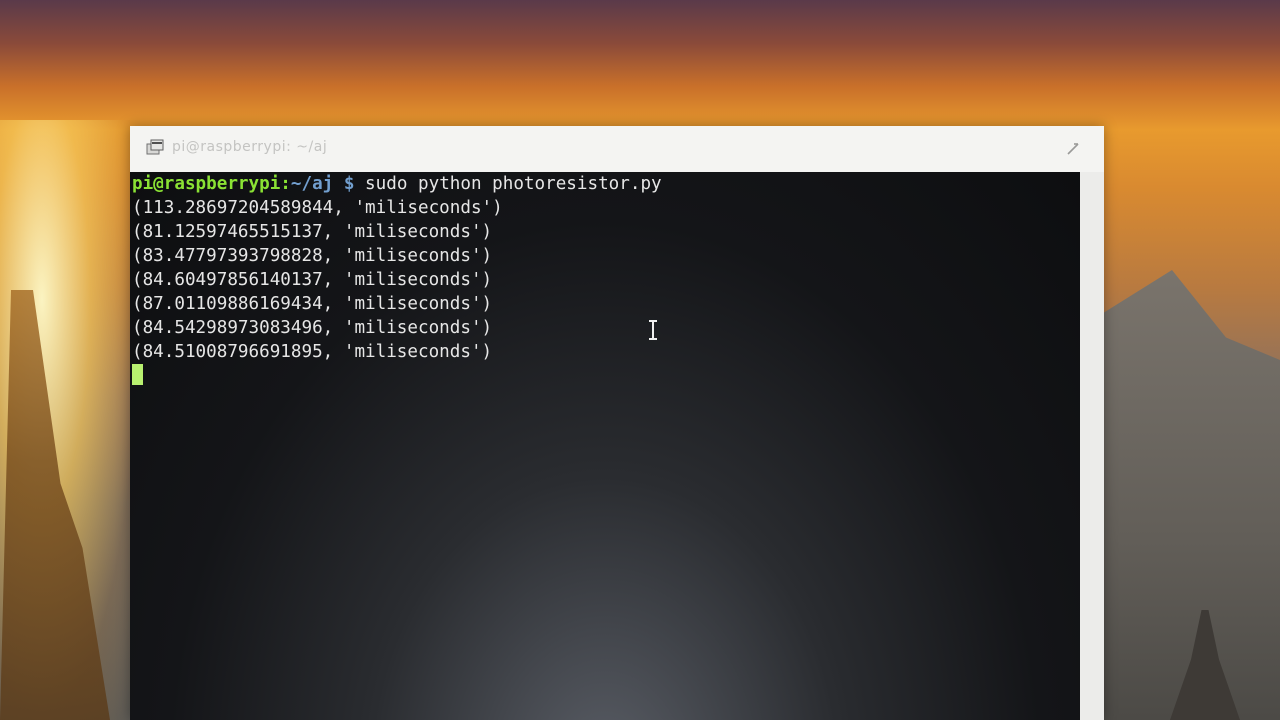 The height and width of the screenshot is (720, 1280). What do you see at coordinates (312, 328) in the screenshot?
I see `output-line: (84.54298973083496, 'miliseconds')` at bounding box center [312, 328].